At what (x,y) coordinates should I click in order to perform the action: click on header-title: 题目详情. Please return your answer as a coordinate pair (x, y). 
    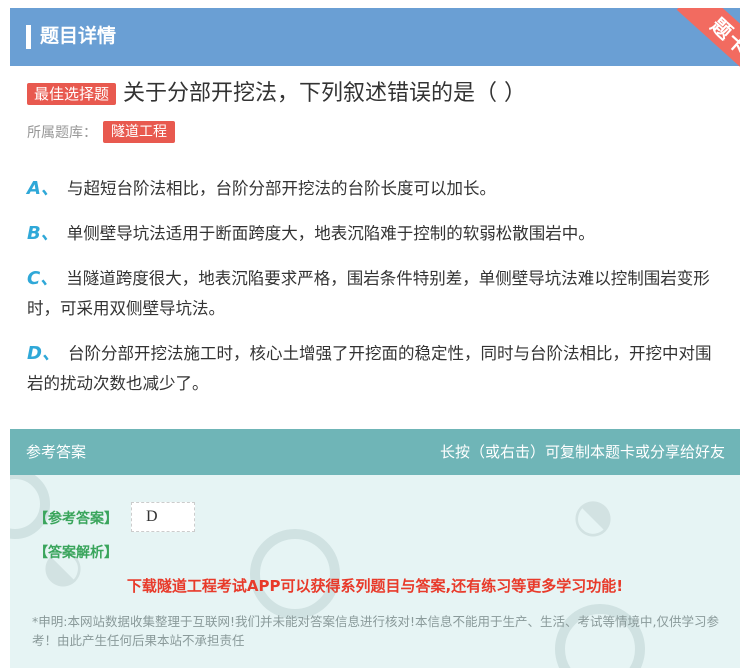
    Looking at the image, I should click on (78, 36).